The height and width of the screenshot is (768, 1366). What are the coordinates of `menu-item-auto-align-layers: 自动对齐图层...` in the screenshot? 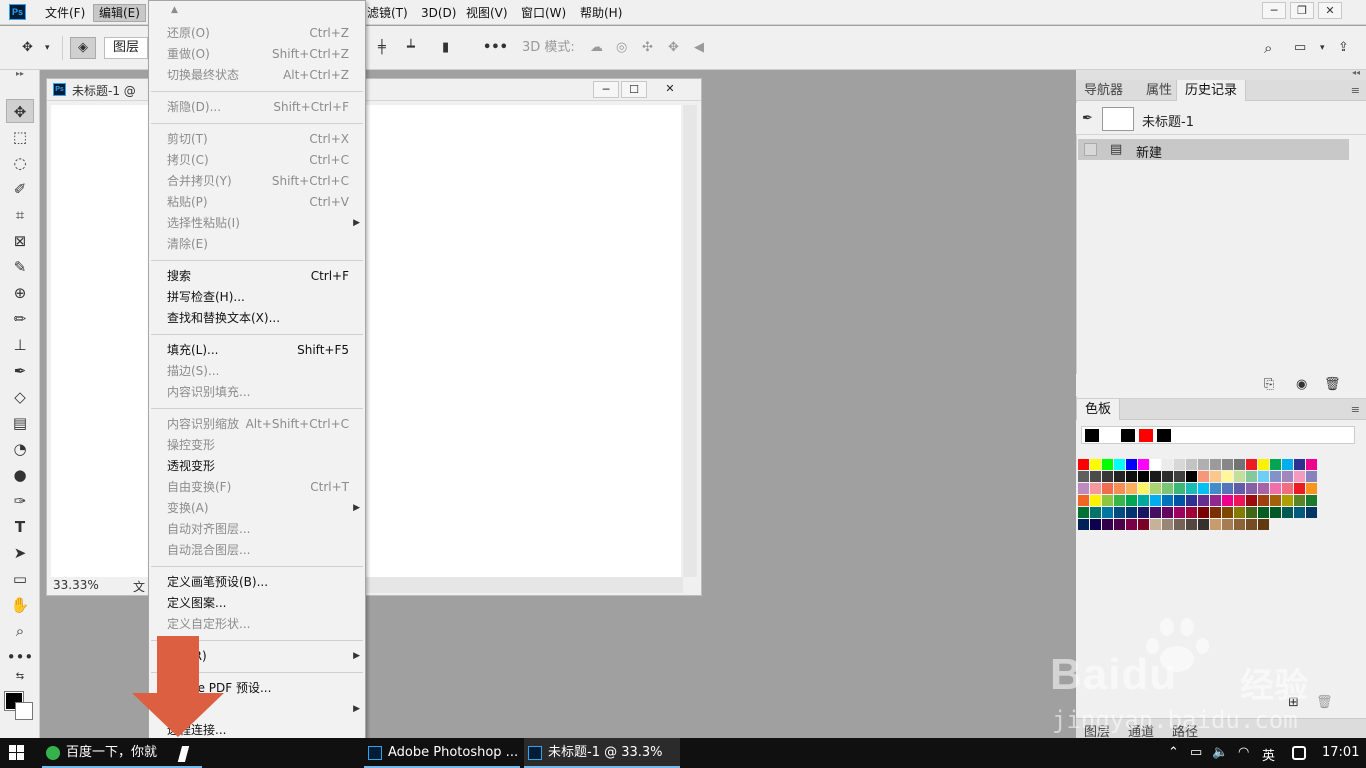 It's located at (257, 529).